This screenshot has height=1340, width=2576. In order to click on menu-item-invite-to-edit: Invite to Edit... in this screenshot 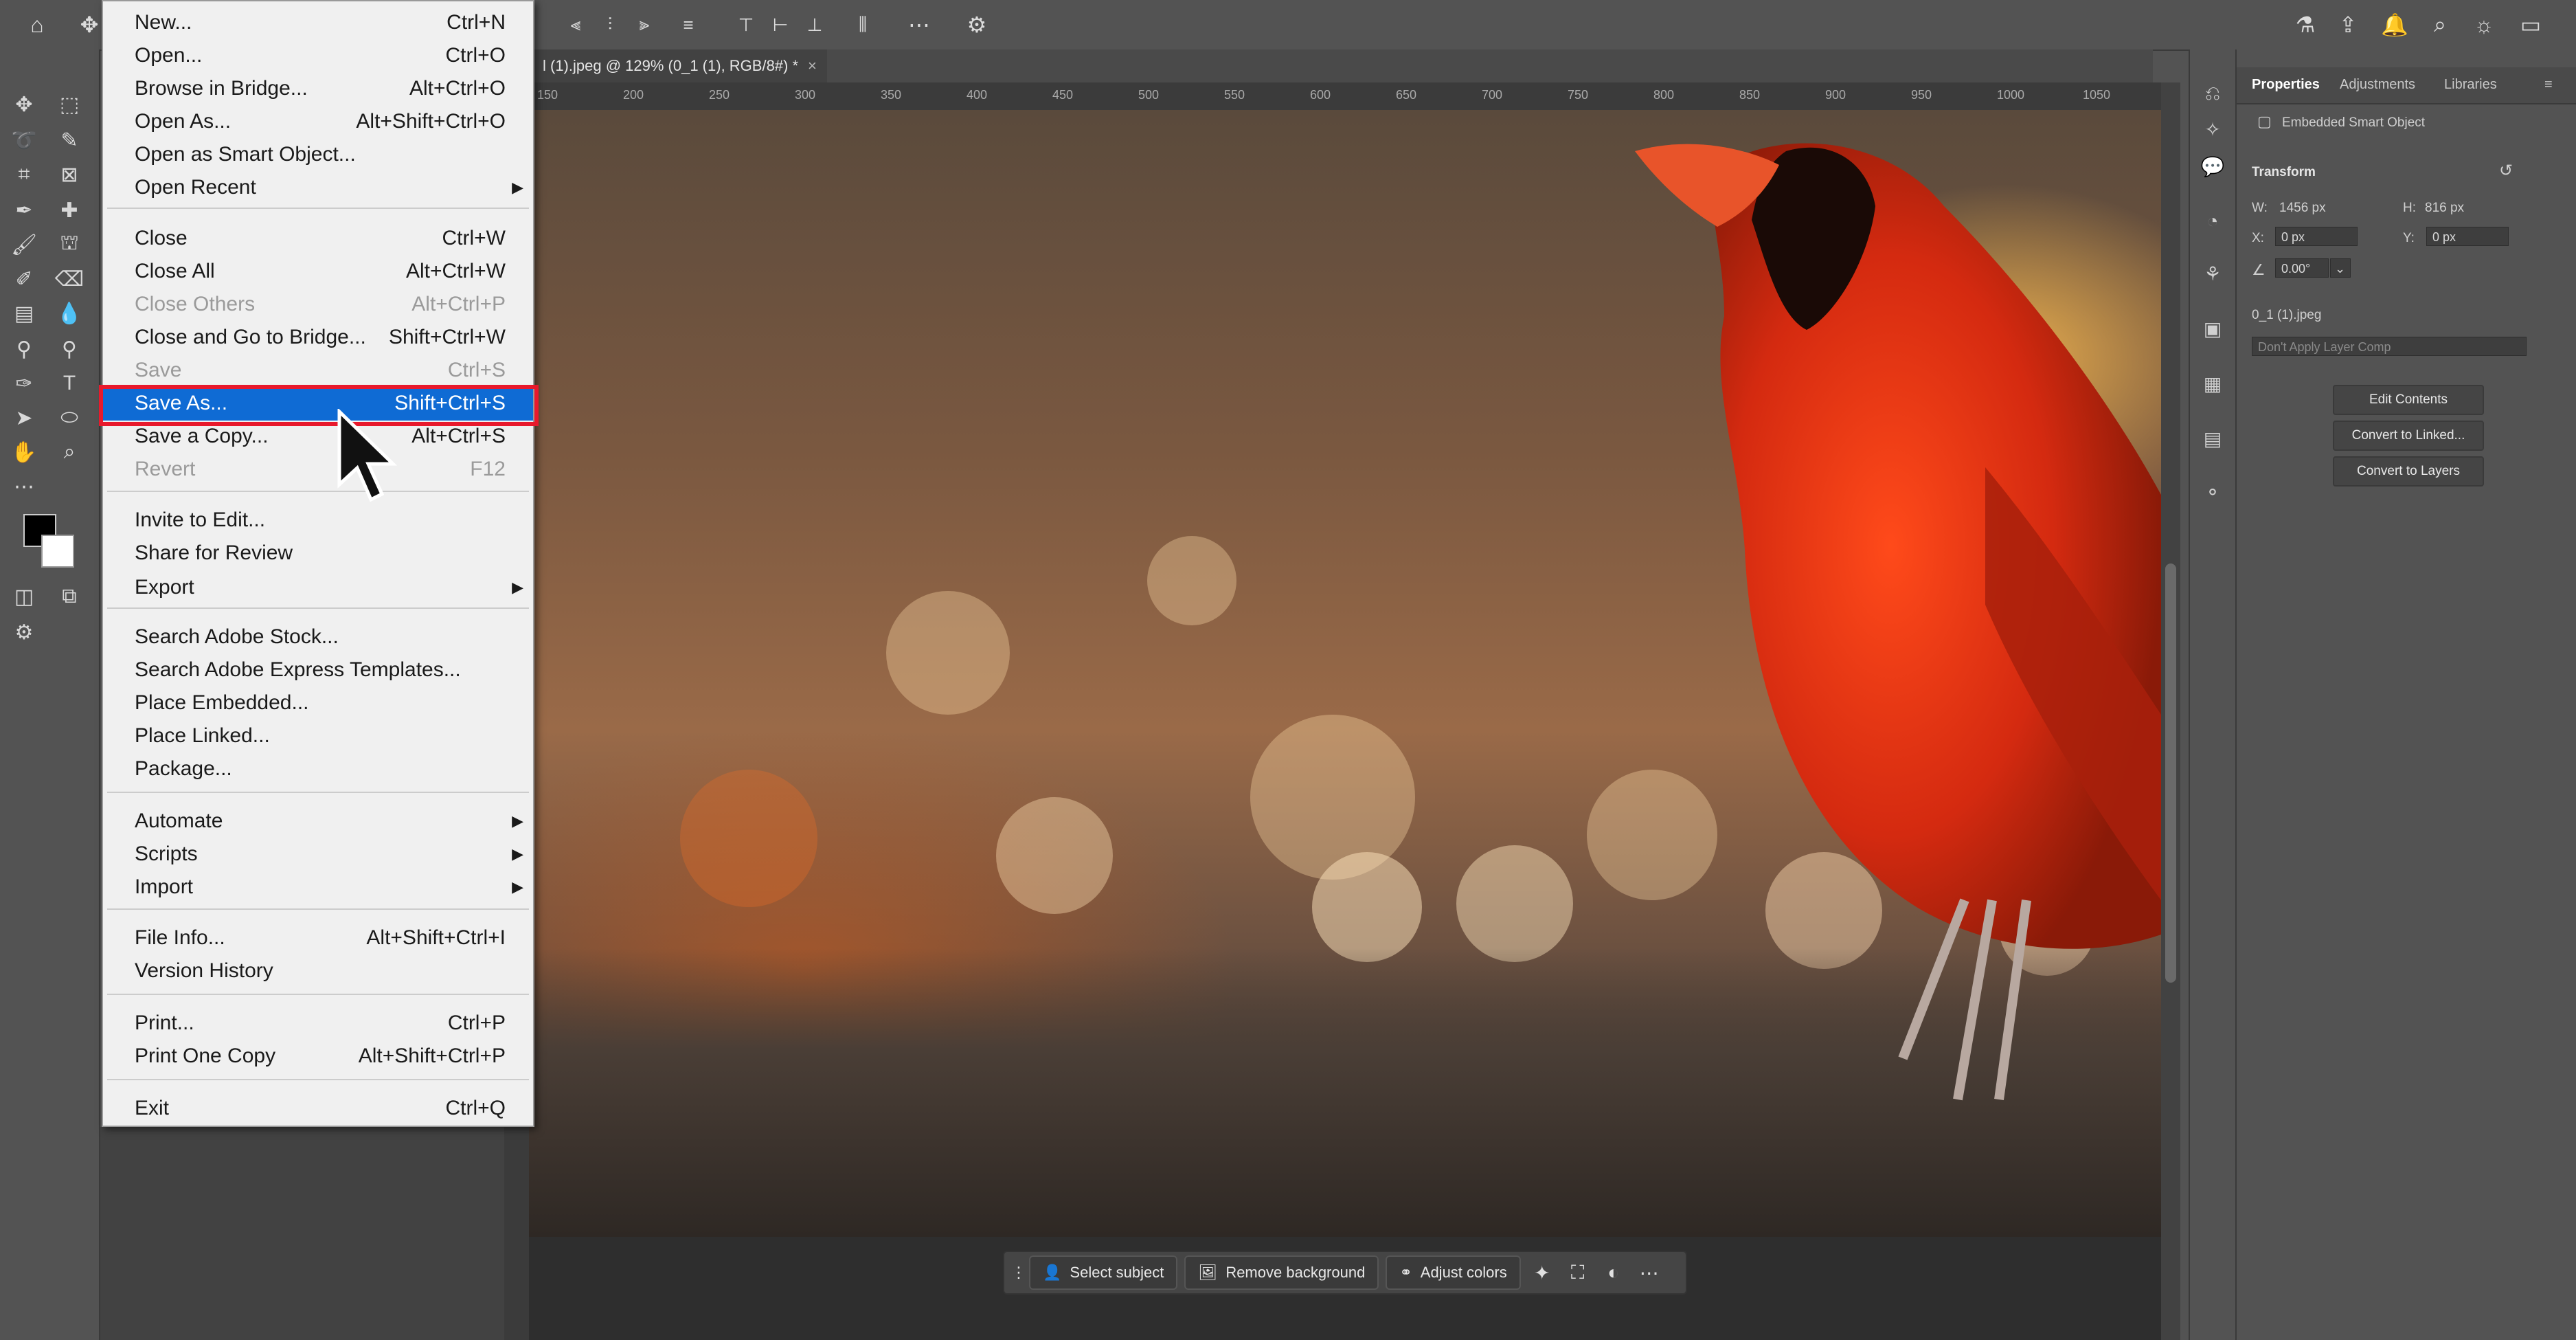, I will do `click(318, 520)`.